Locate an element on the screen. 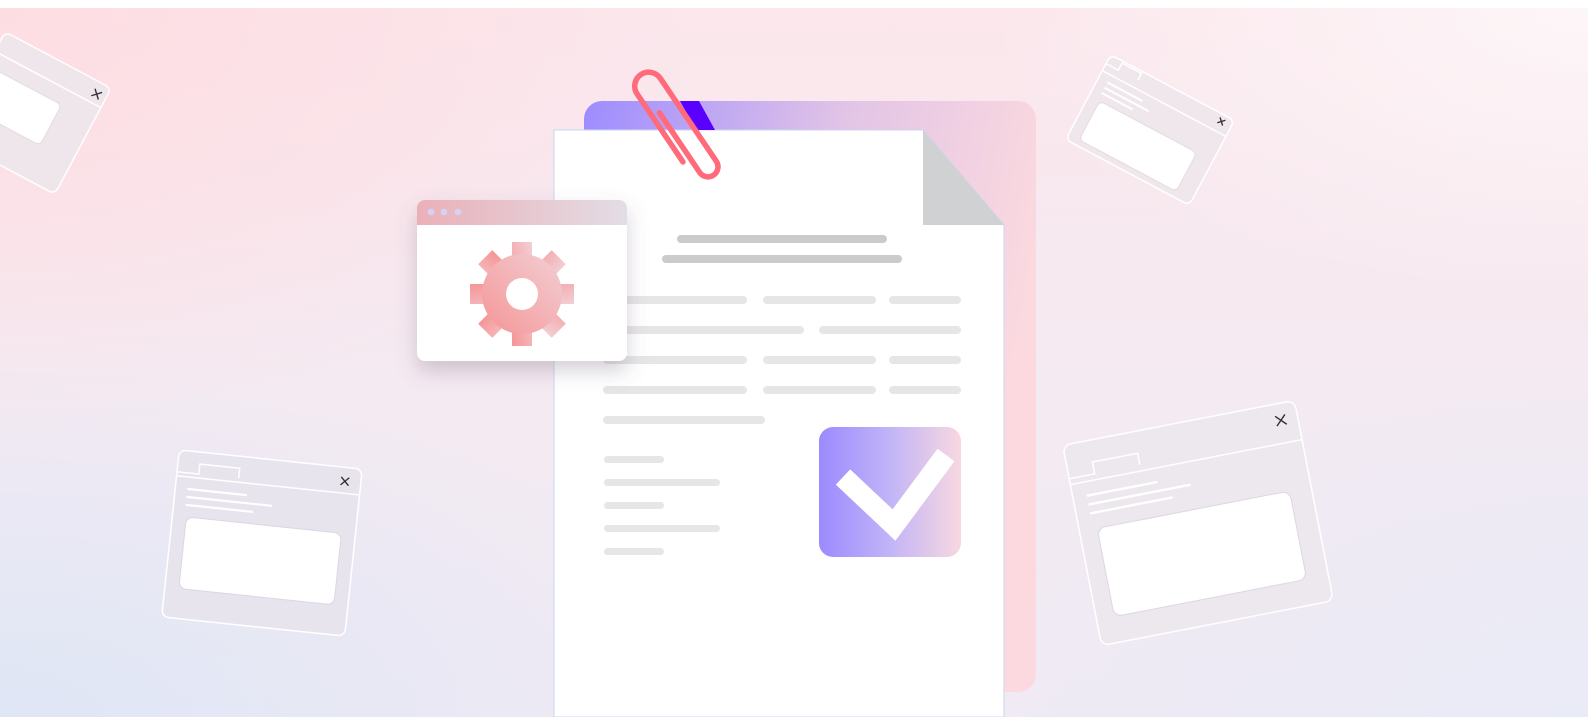  floating-window-top-left is located at coordinates (55, 113).